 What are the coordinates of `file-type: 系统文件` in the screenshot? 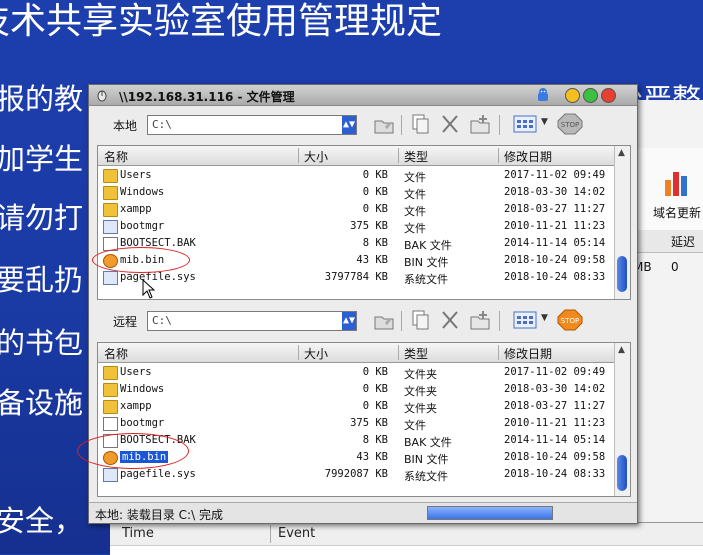 It's located at (426, 279).